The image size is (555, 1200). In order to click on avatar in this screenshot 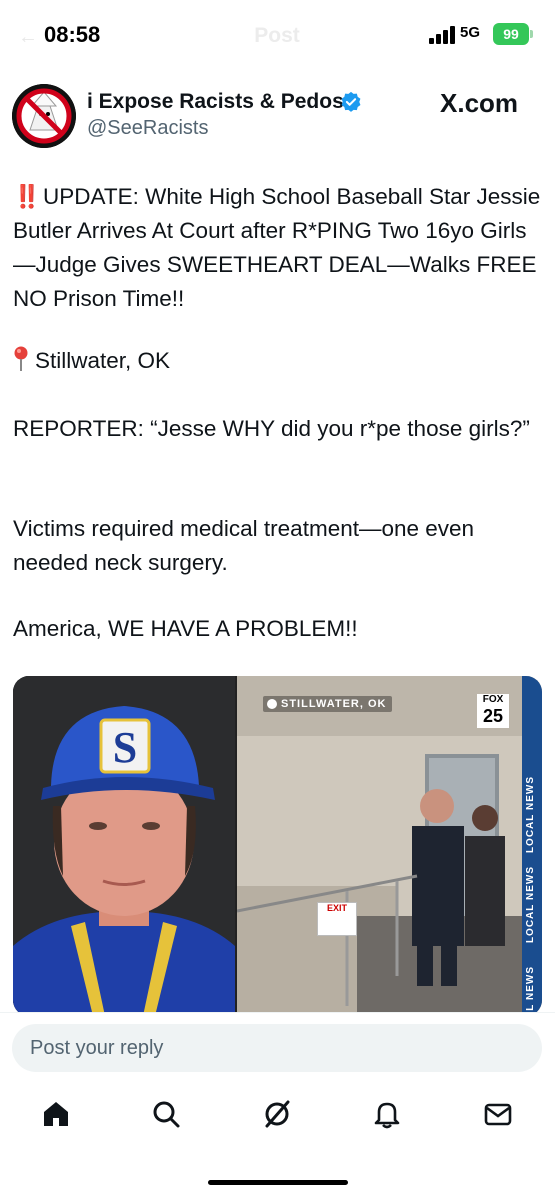, I will do `click(44, 116)`.